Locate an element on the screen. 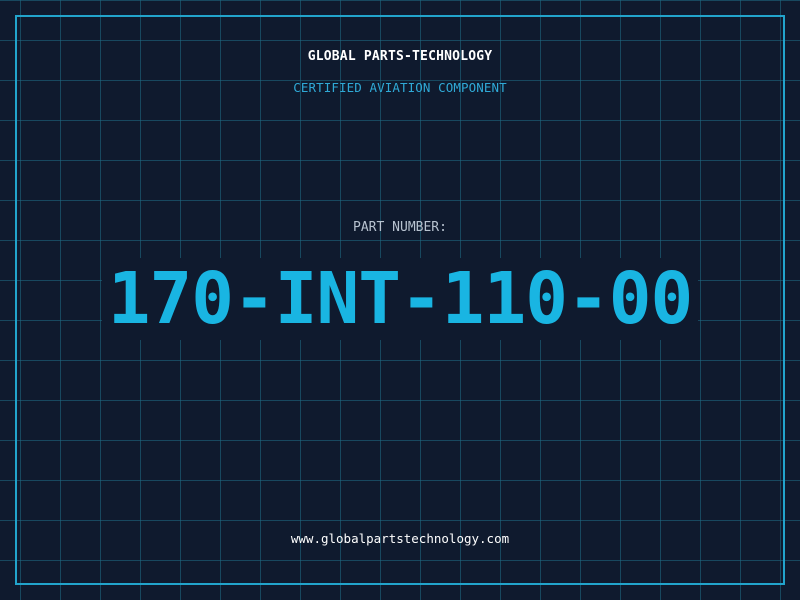 Image resolution: width=800 pixels, height=600 pixels. part-number: 170-INT-110-00 is located at coordinates (400, 299).